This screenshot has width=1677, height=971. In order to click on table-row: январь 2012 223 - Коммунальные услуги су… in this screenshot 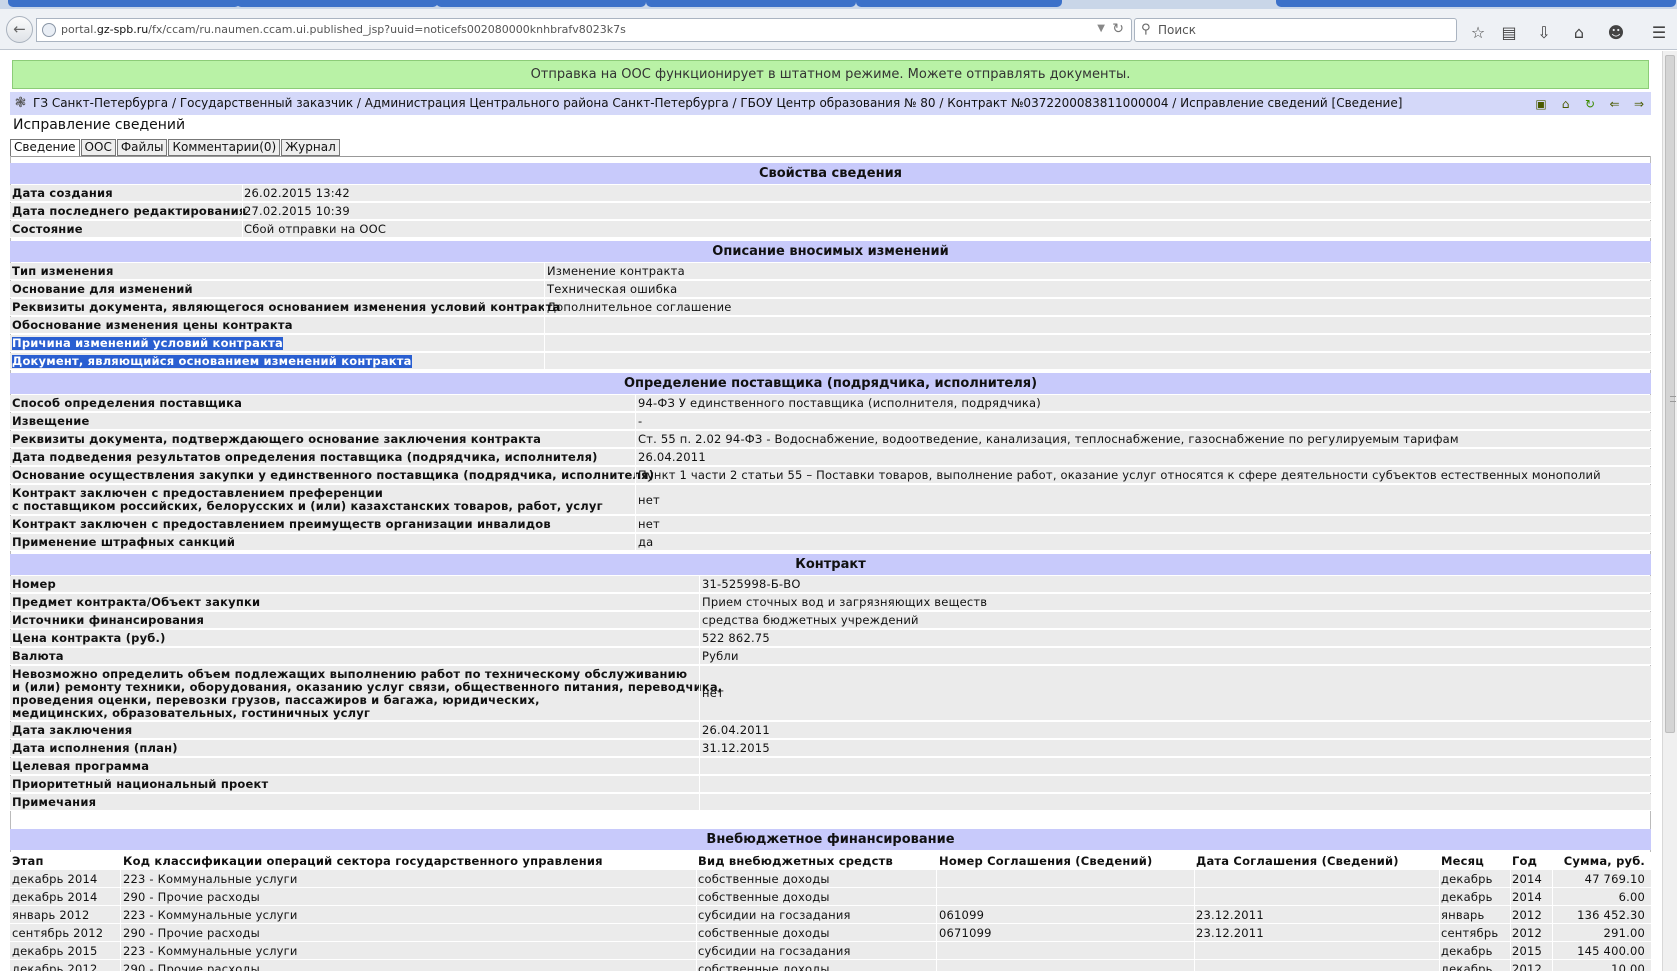, I will do `click(830, 915)`.